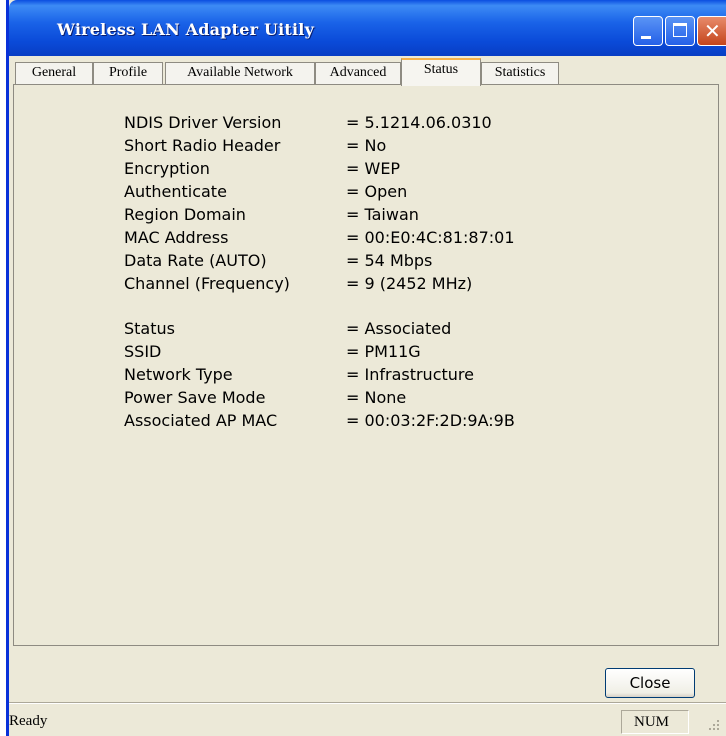  Describe the element at coordinates (28, 721) in the screenshot. I see `status-text: Ready` at that location.